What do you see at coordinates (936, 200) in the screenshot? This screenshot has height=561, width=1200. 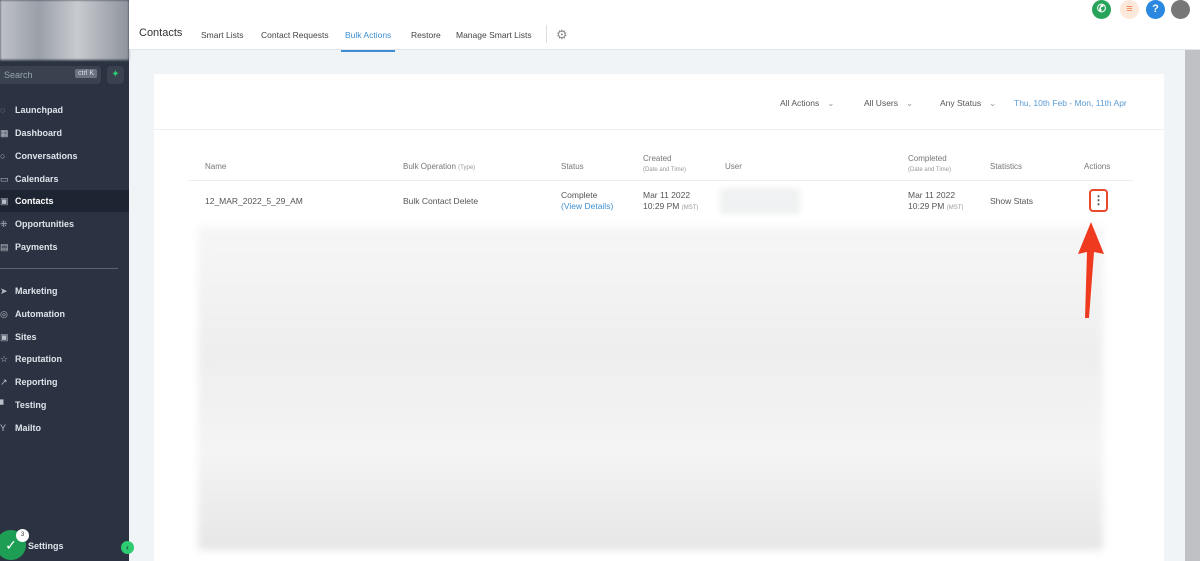 I see `row-completed: Mar 11 2022 10:29 PM (MST)` at bounding box center [936, 200].